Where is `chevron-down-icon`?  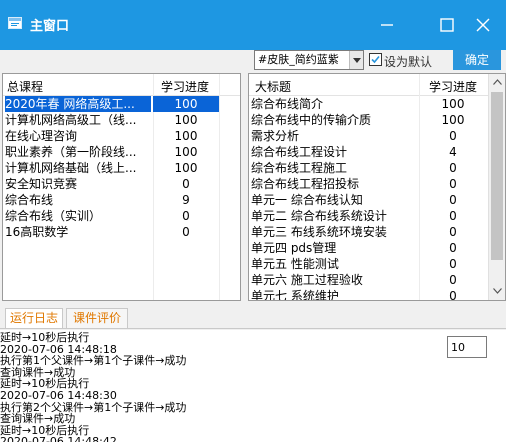
chevron-down-icon is located at coordinates (356, 60).